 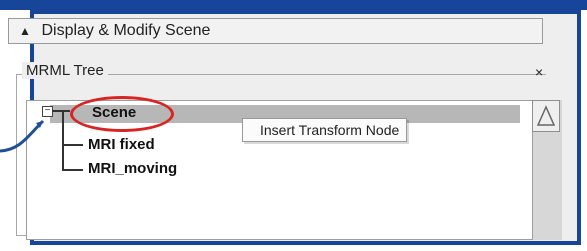 I want to click on caret-up-icon: ▲, so click(x=26, y=31).